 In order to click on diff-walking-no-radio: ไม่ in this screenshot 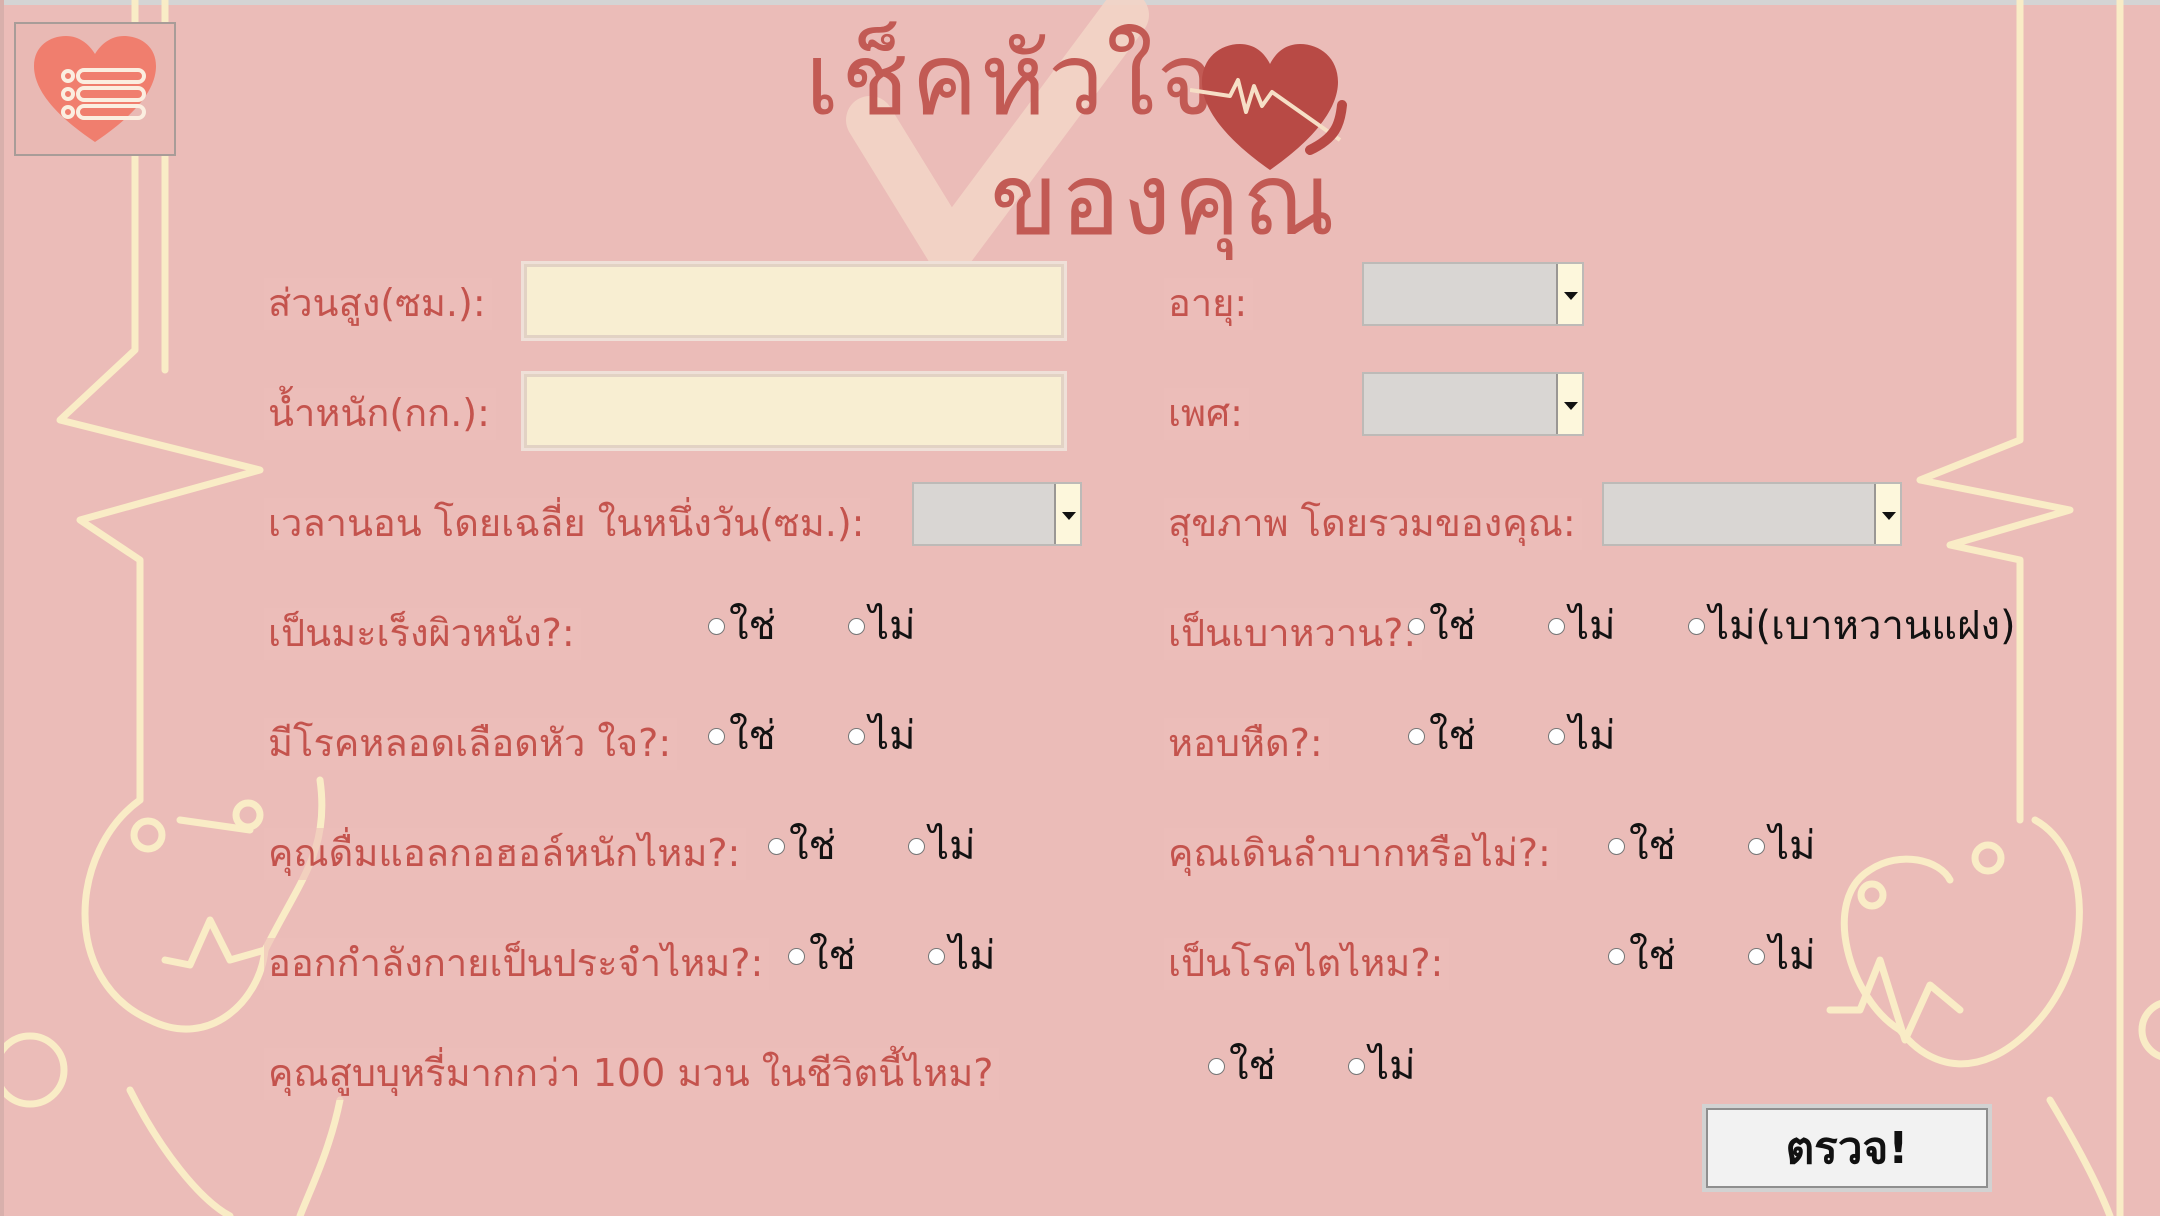, I will do `click(1781, 846)`.